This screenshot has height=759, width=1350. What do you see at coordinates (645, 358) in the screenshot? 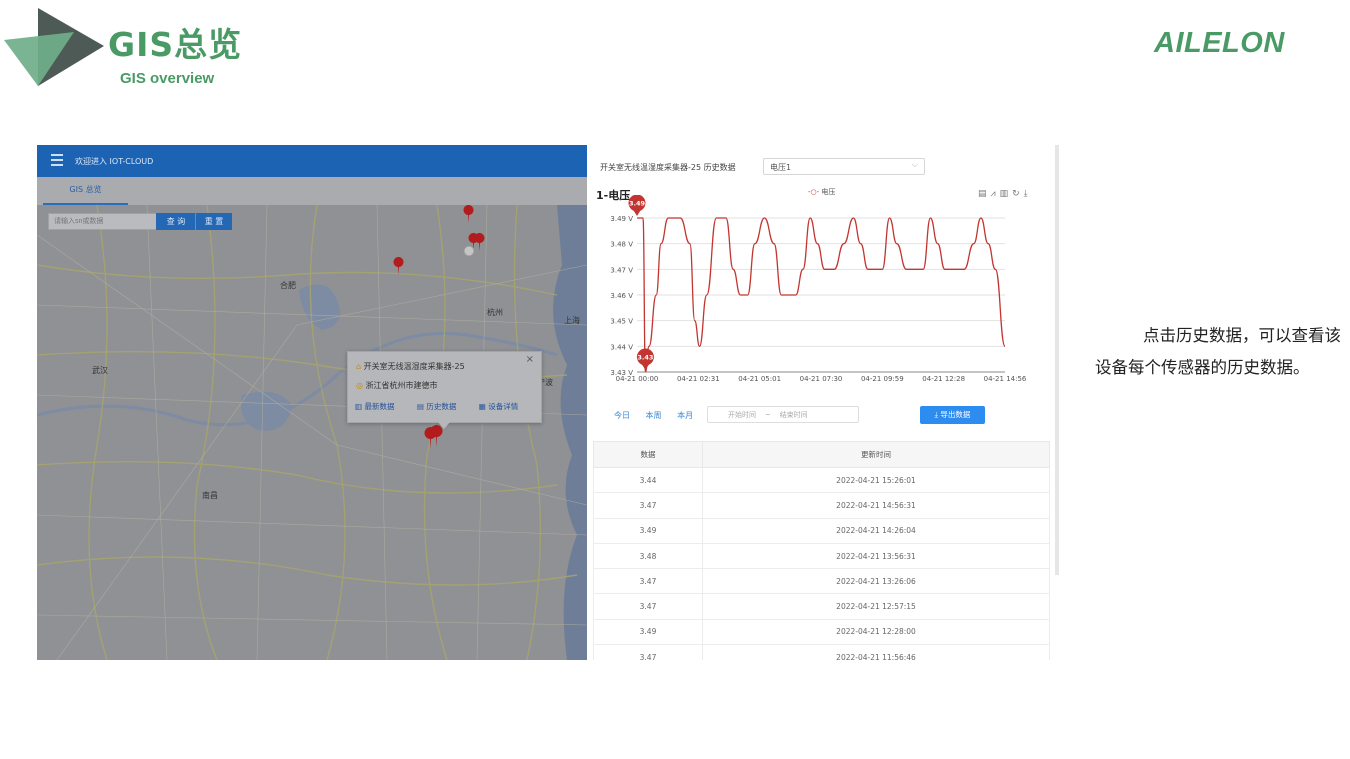
I see `data-marker-label: 3.43` at bounding box center [645, 358].